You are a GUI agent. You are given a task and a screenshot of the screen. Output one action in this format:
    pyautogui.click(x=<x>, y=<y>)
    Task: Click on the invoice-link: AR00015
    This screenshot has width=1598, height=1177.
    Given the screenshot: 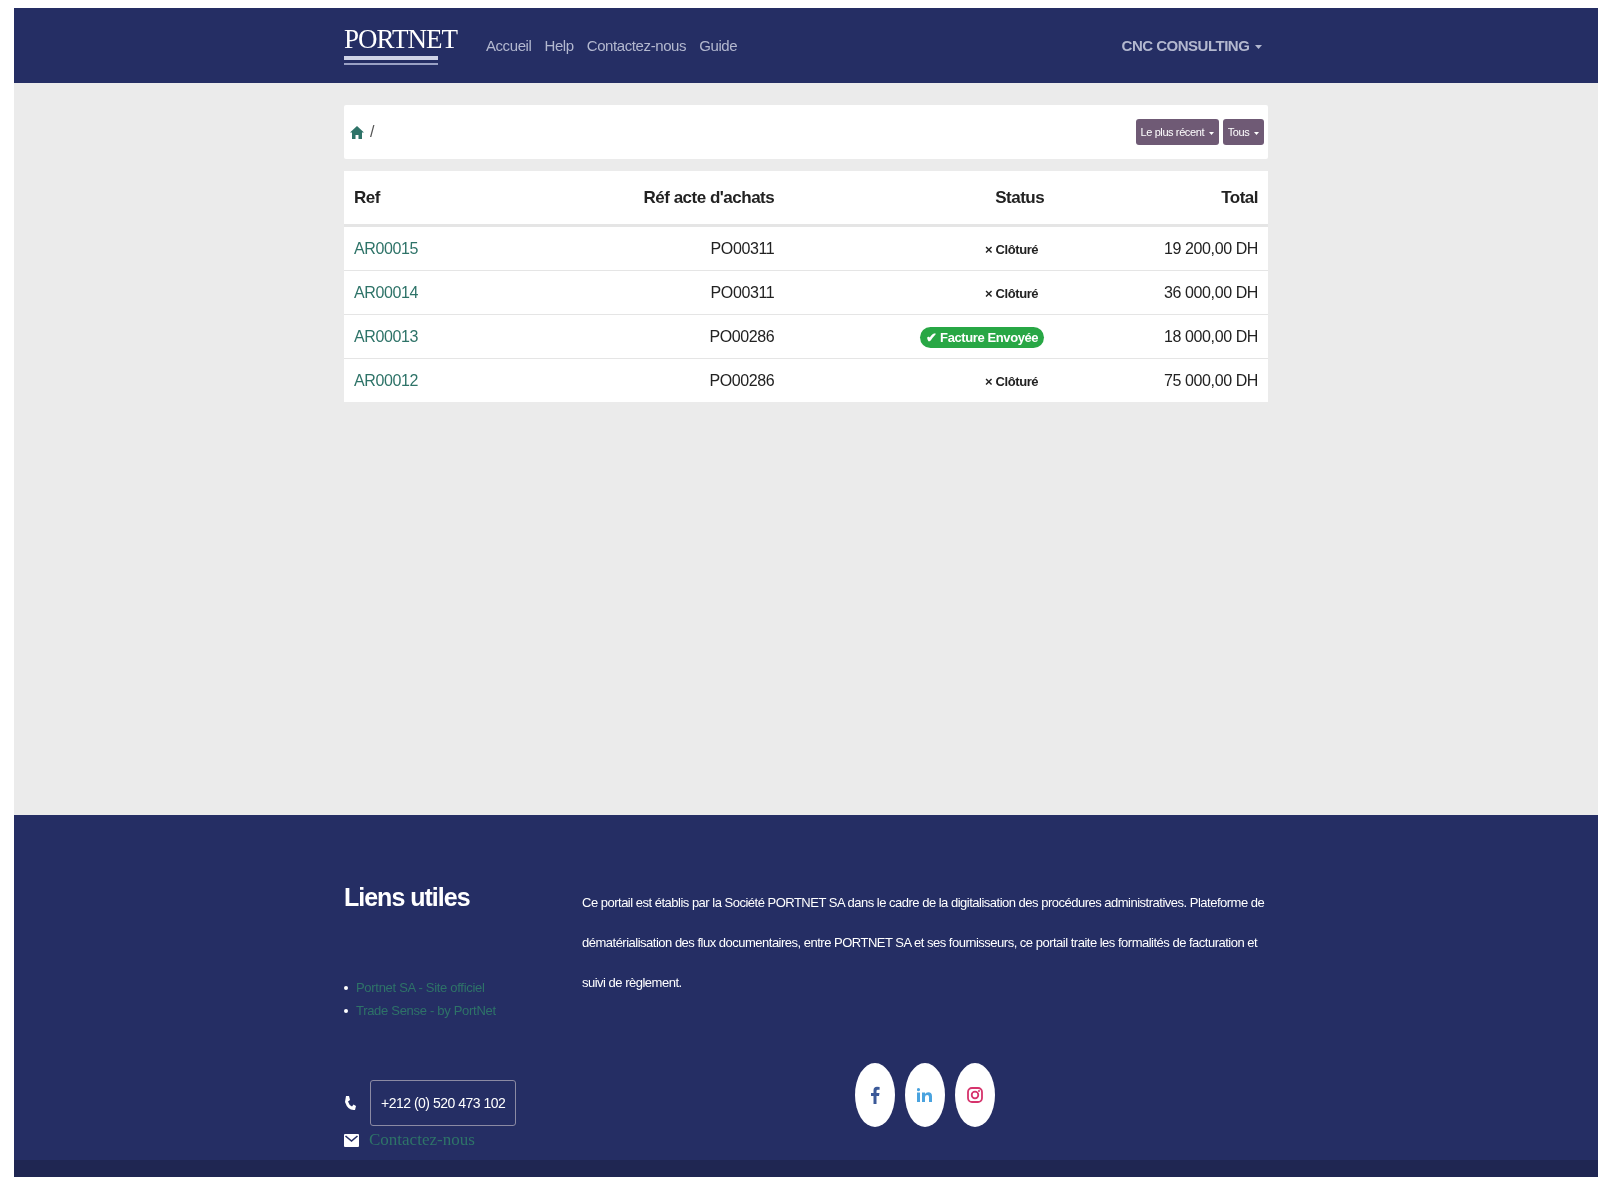 What is the action you would take?
    pyautogui.click(x=386, y=248)
    